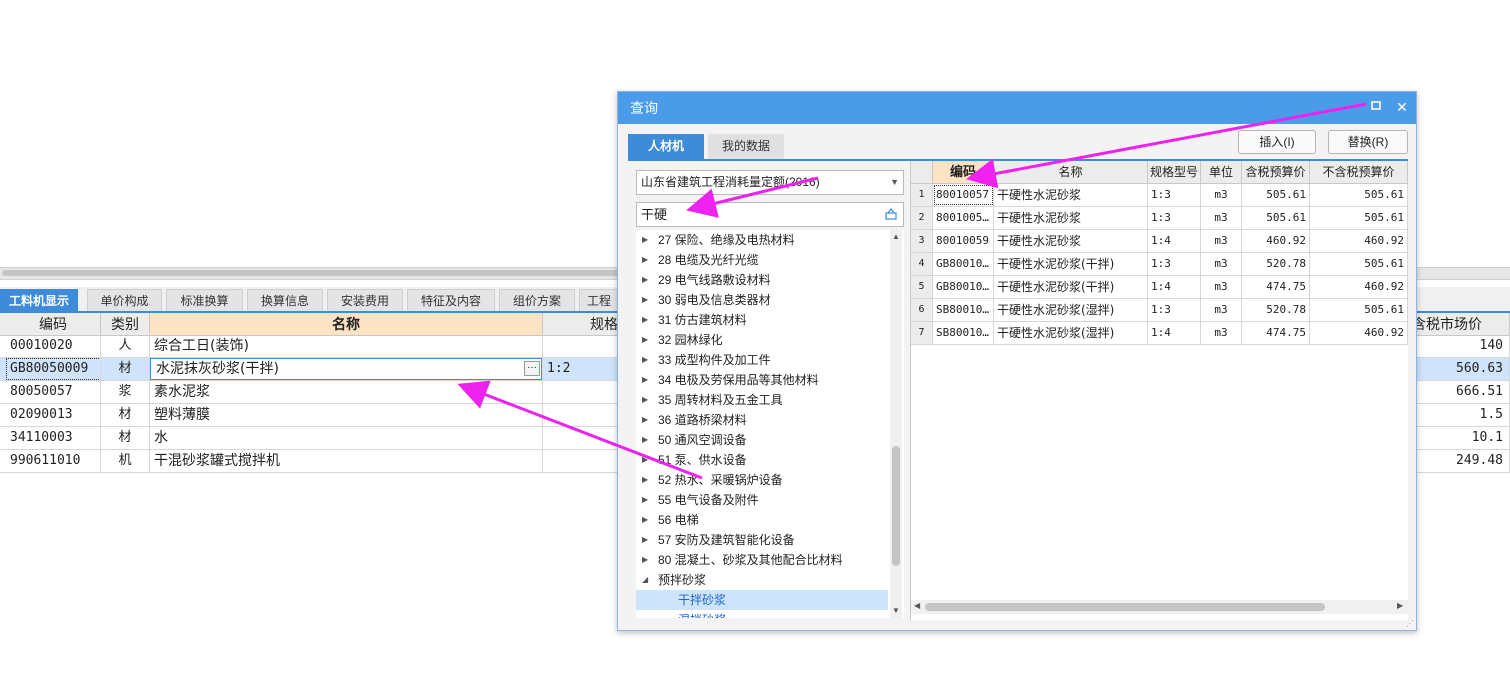 The width and height of the screenshot is (1510, 686). Describe the element at coordinates (1460, 369) in the screenshot. I see `cell-price: 560.63` at that location.